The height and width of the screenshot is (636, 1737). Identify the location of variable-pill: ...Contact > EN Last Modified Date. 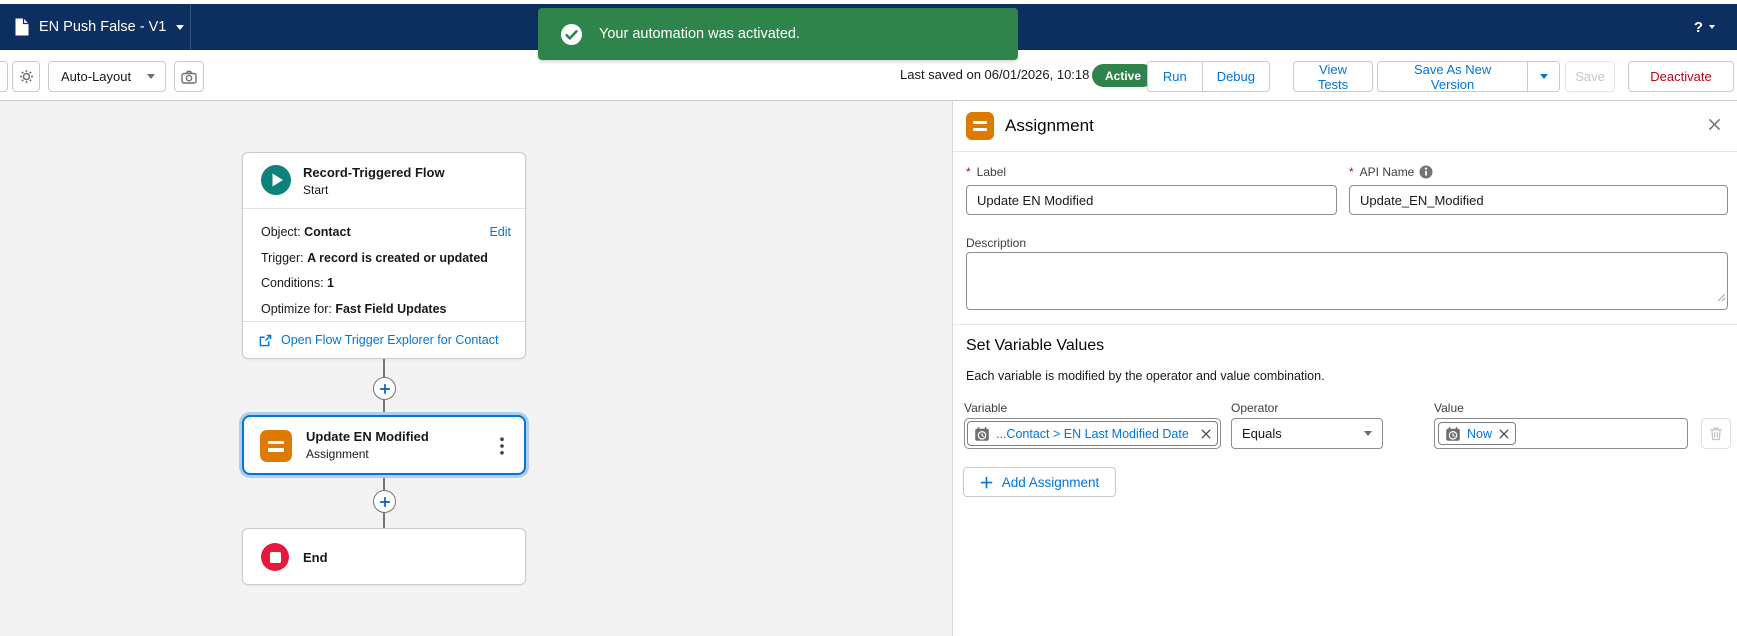
(1092, 433).